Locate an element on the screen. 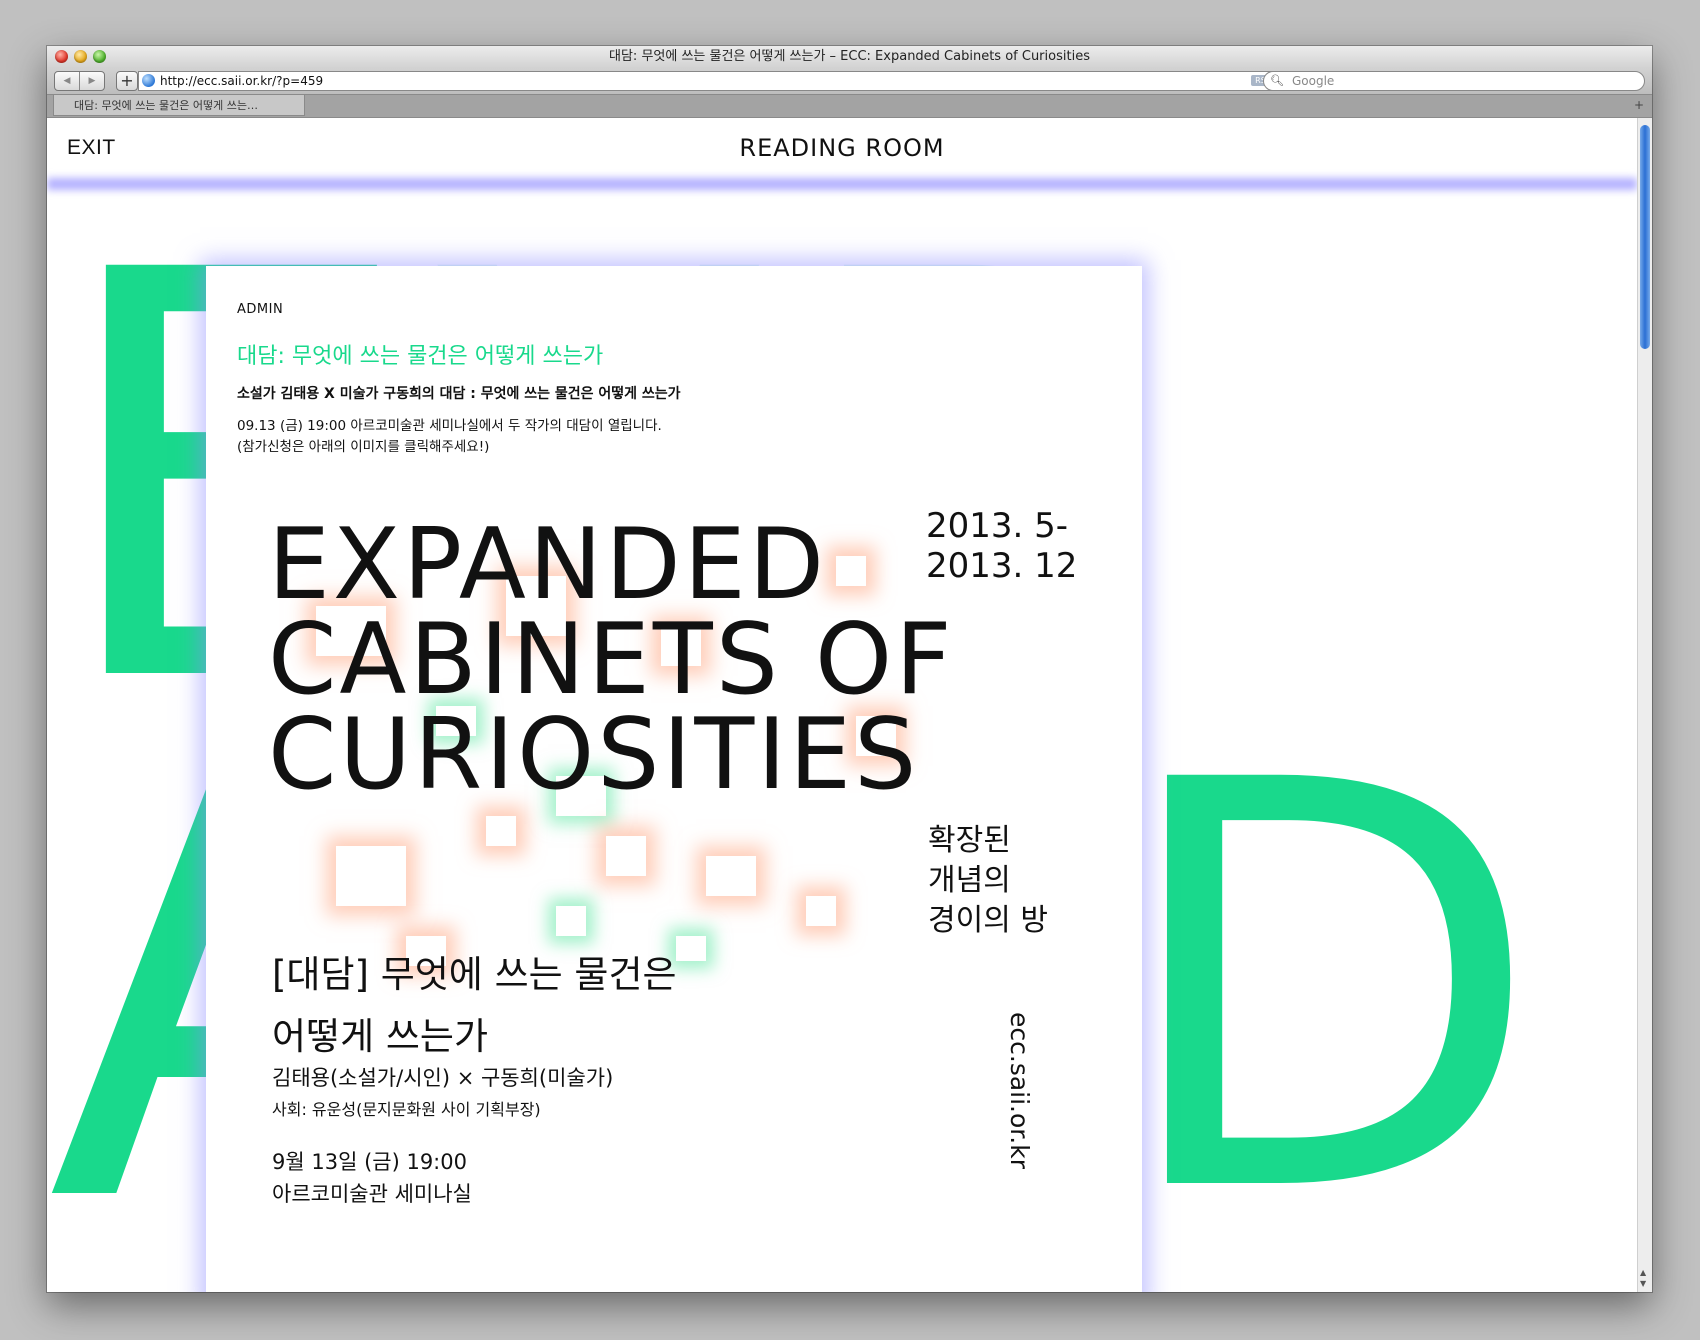  zoom-button is located at coordinates (99, 56).